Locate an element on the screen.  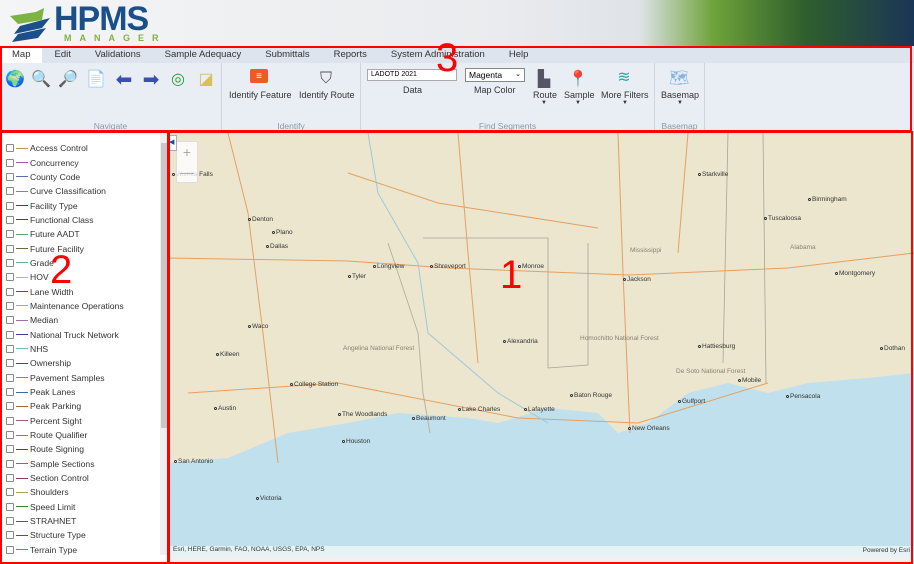
forward-arrow-icon: ➡ is located at coordinates (151, 80).